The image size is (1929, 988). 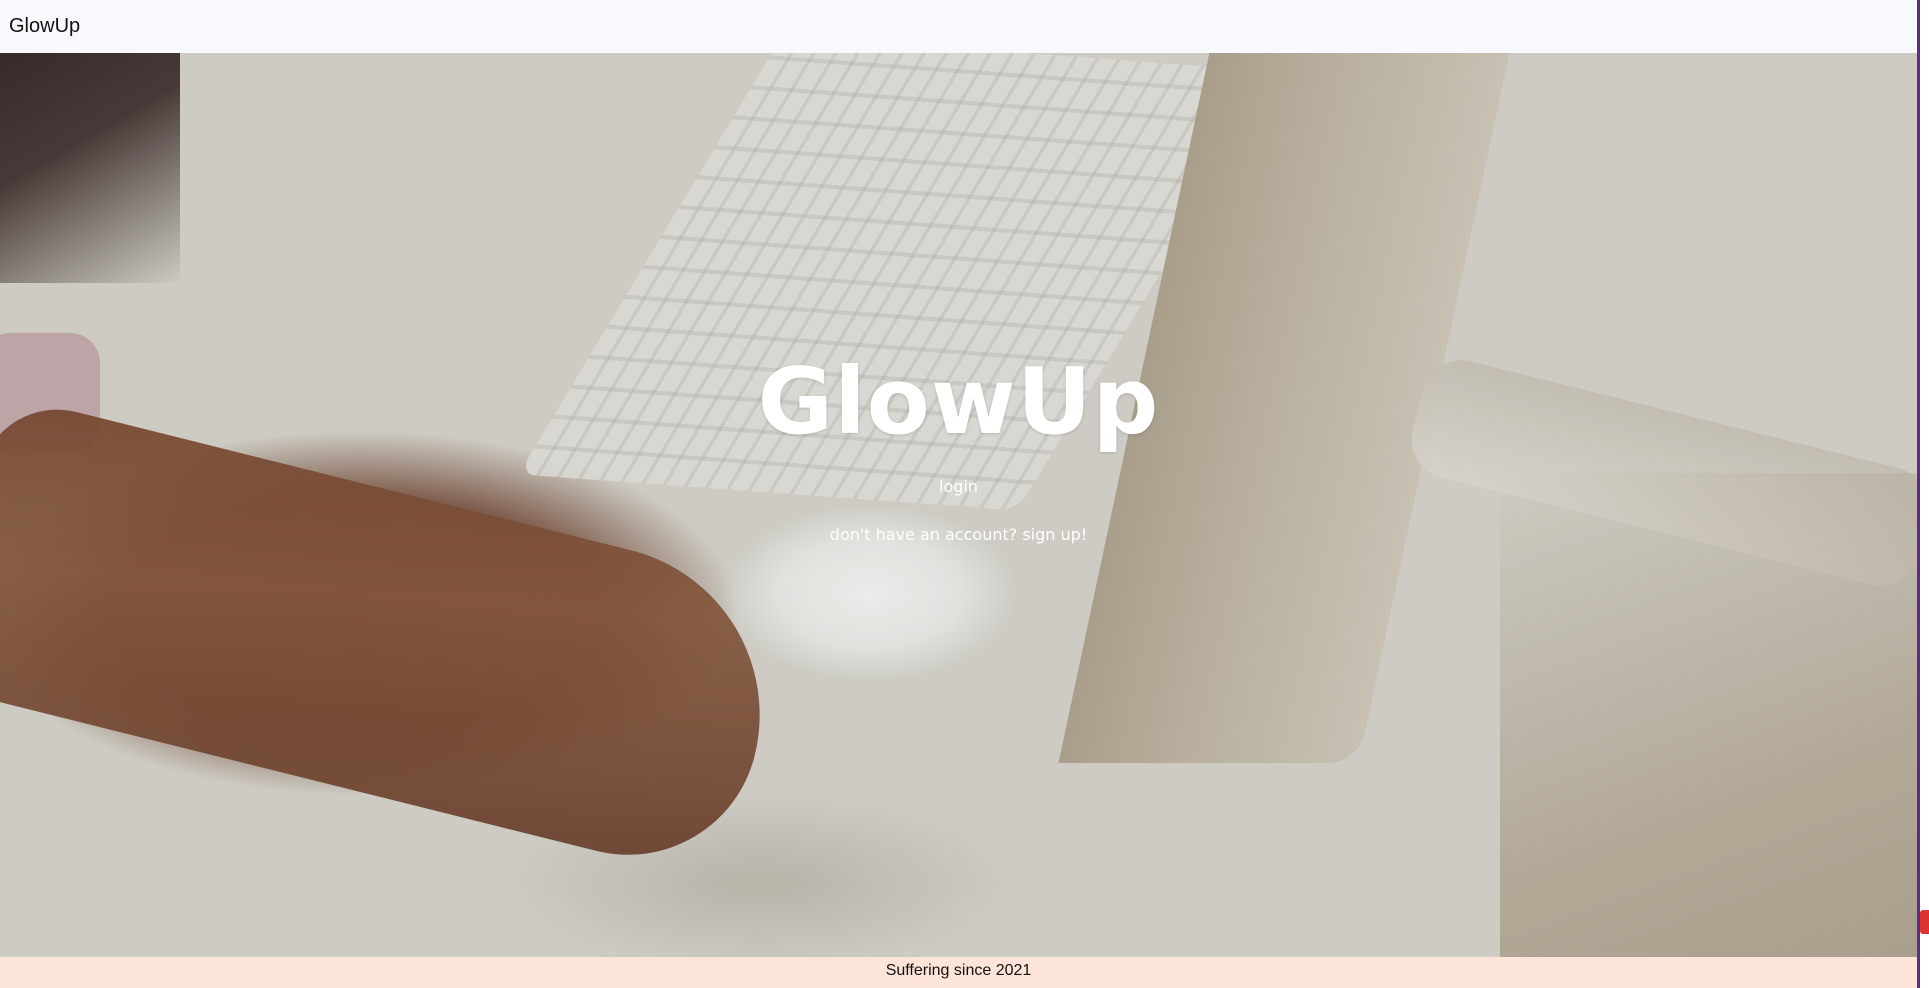 What do you see at coordinates (44, 26) in the screenshot?
I see `navbar-brand-link: GlowUp` at bounding box center [44, 26].